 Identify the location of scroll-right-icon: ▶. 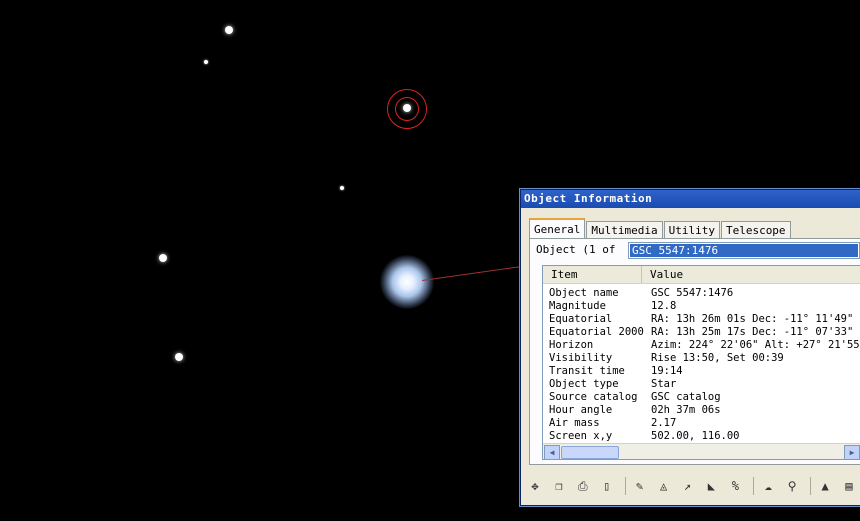
(852, 452).